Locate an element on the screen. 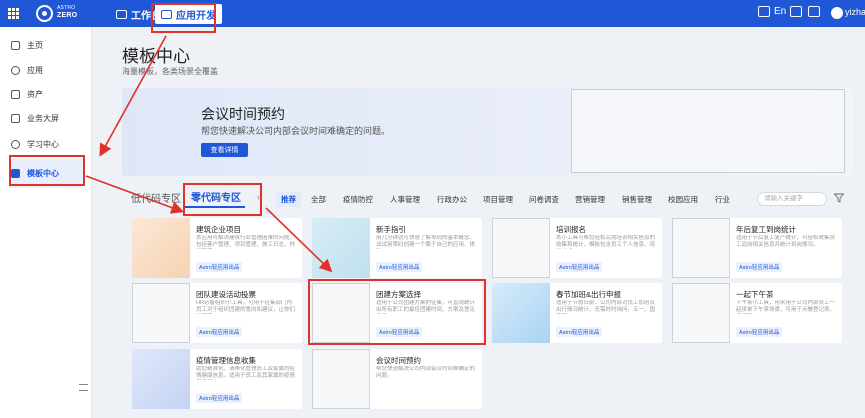 This screenshot has height=418, width=865. card-title: 建筑企业项目 is located at coordinates (218, 229).